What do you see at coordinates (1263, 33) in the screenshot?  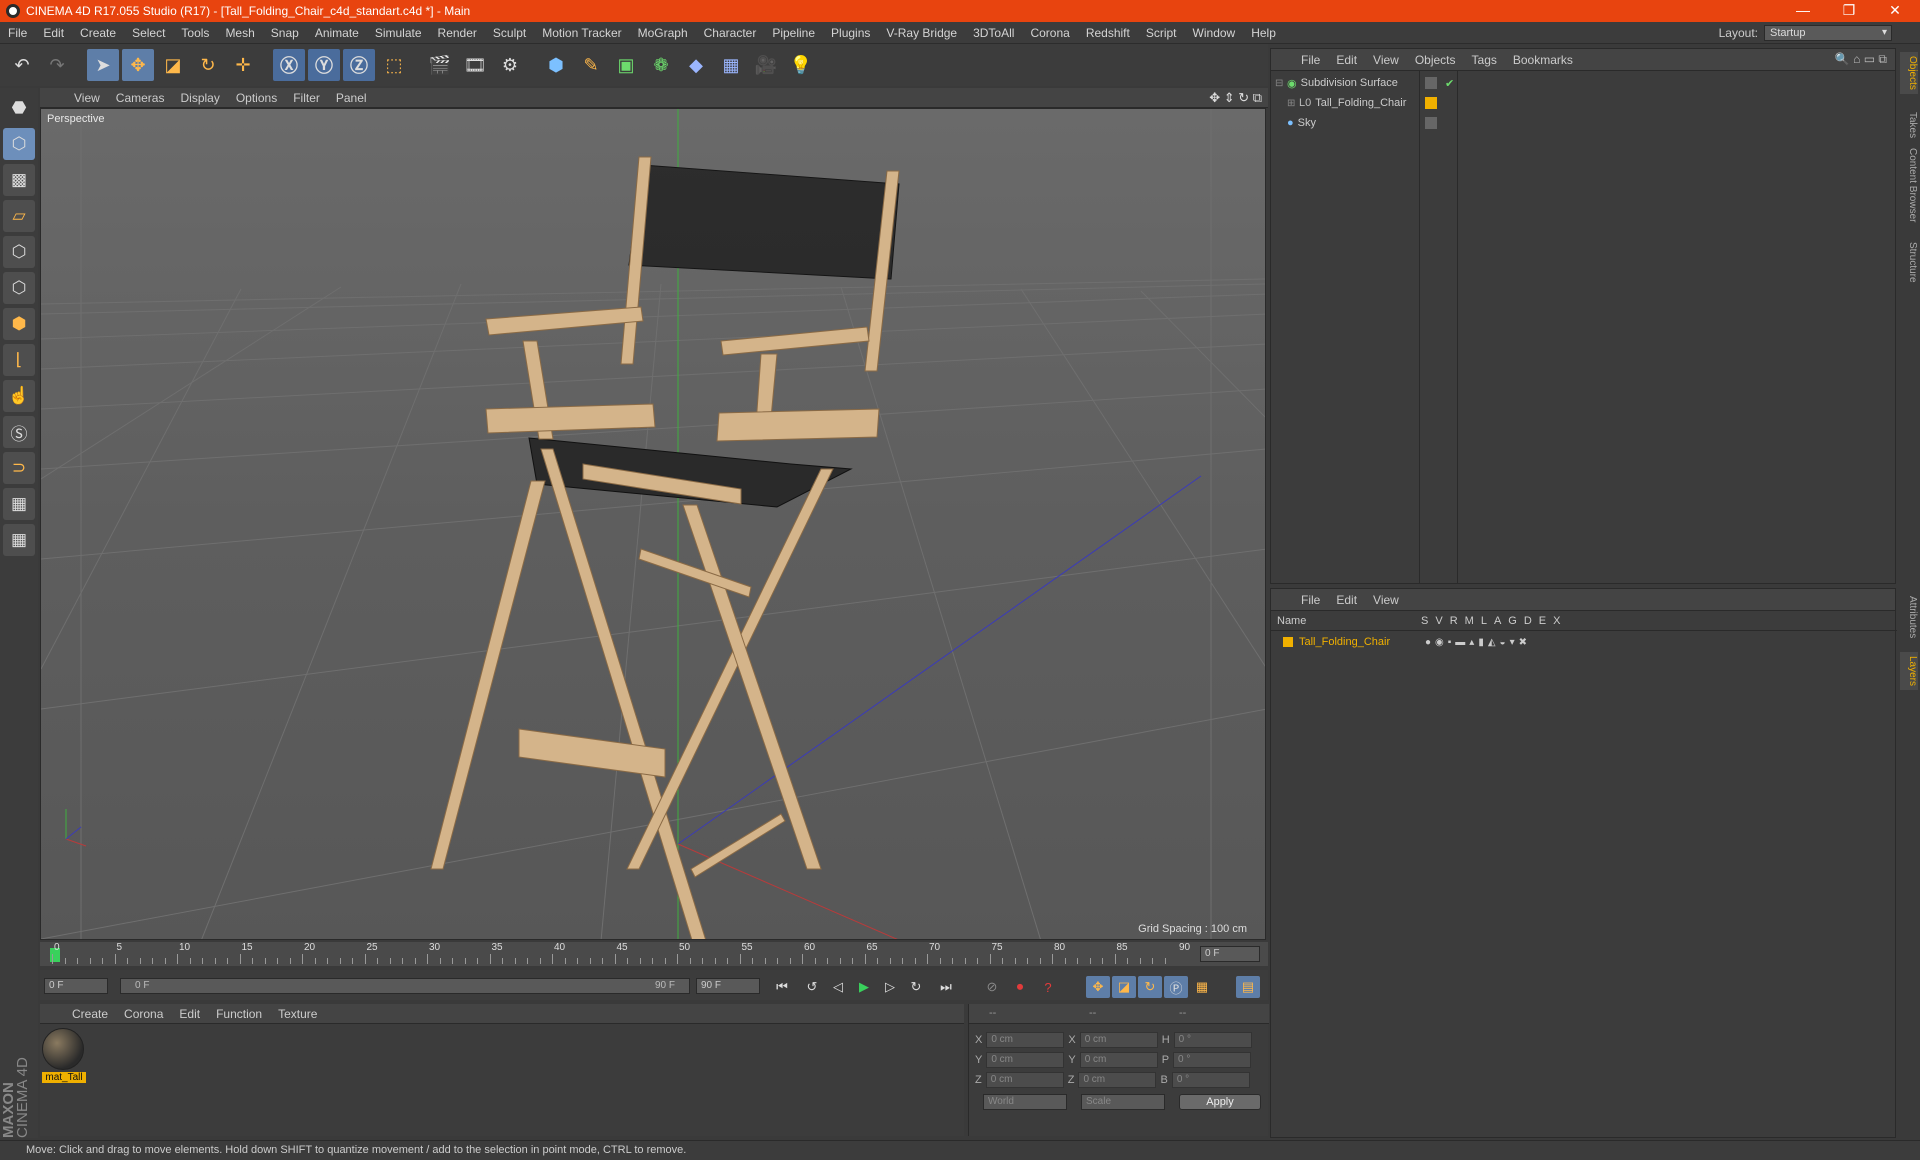 I see `menu-help: Help` at bounding box center [1263, 33].